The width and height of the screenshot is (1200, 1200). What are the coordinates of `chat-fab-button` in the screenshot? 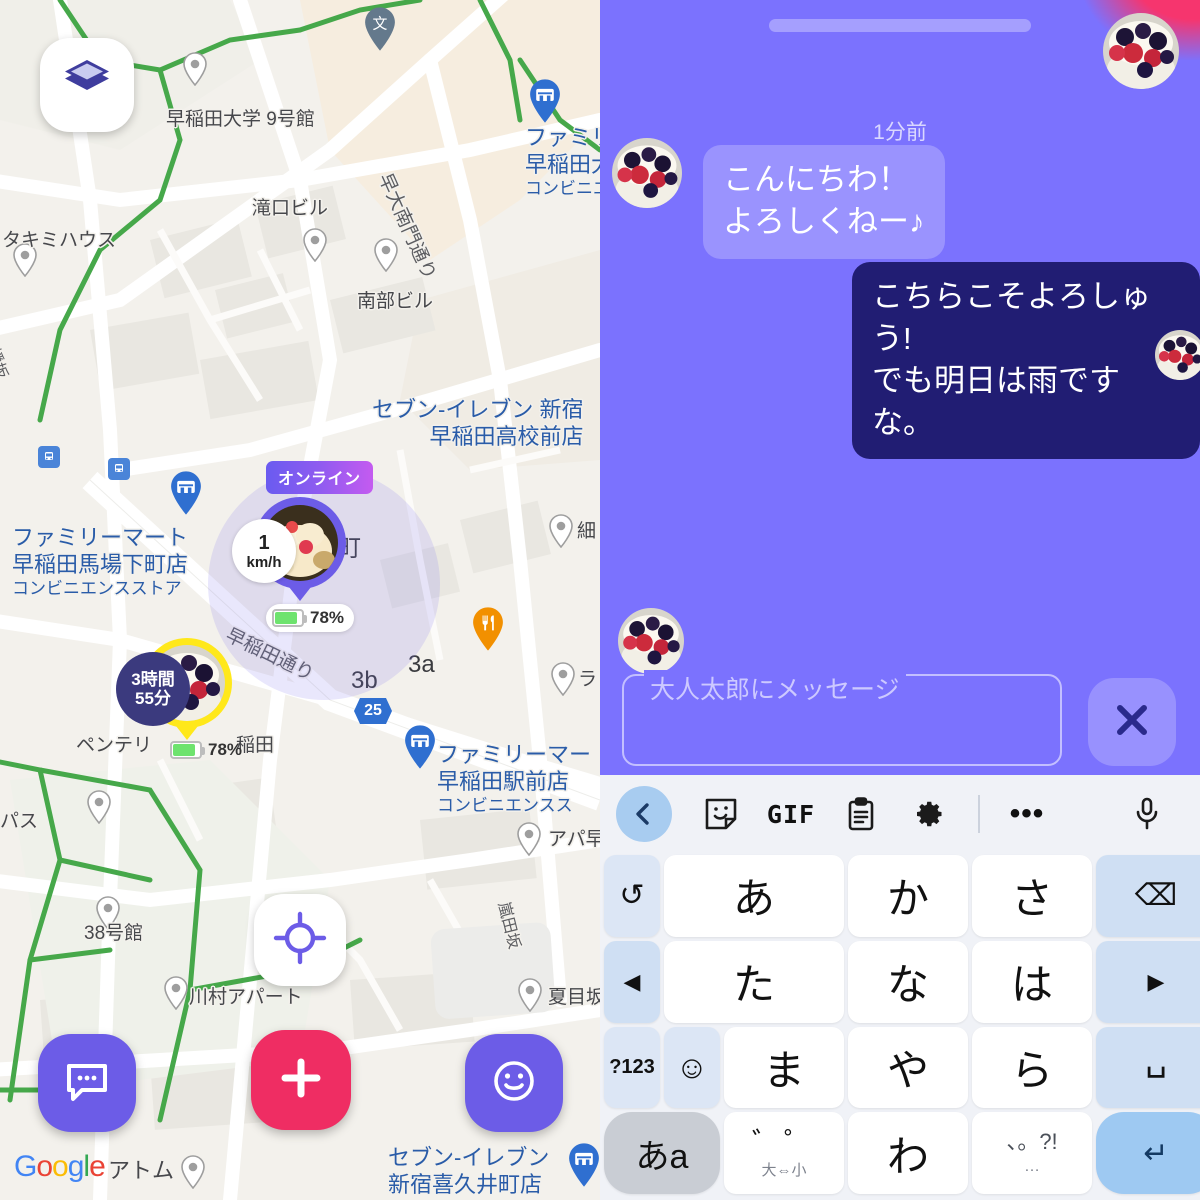 It's located at (87, 1083).